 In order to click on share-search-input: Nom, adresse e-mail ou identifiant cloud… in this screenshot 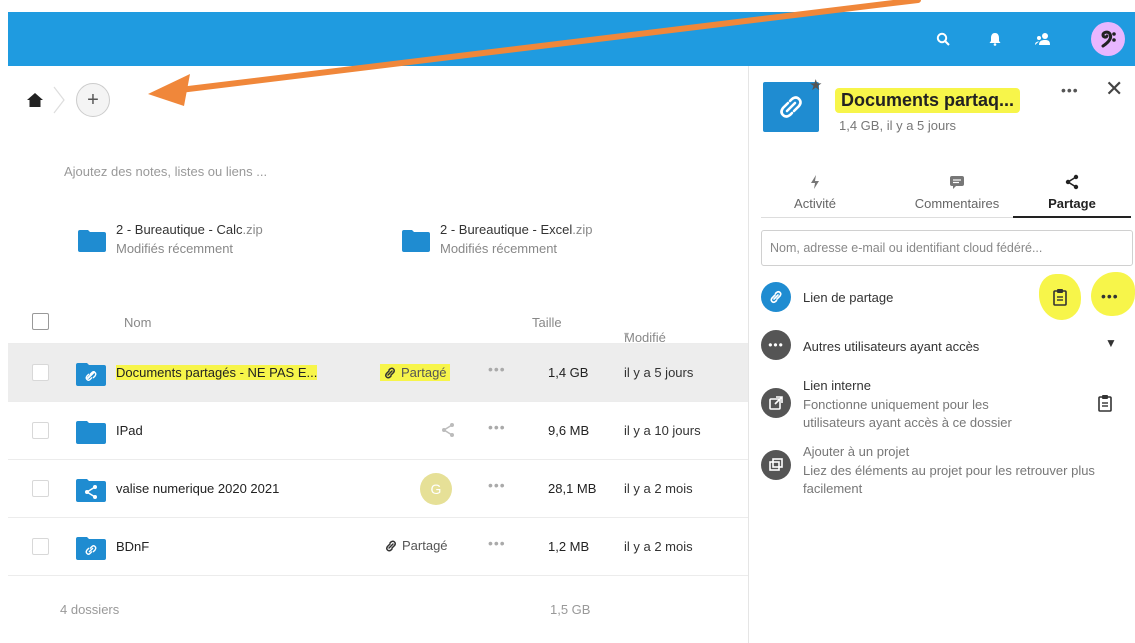, I will do `click(947, 248)`.